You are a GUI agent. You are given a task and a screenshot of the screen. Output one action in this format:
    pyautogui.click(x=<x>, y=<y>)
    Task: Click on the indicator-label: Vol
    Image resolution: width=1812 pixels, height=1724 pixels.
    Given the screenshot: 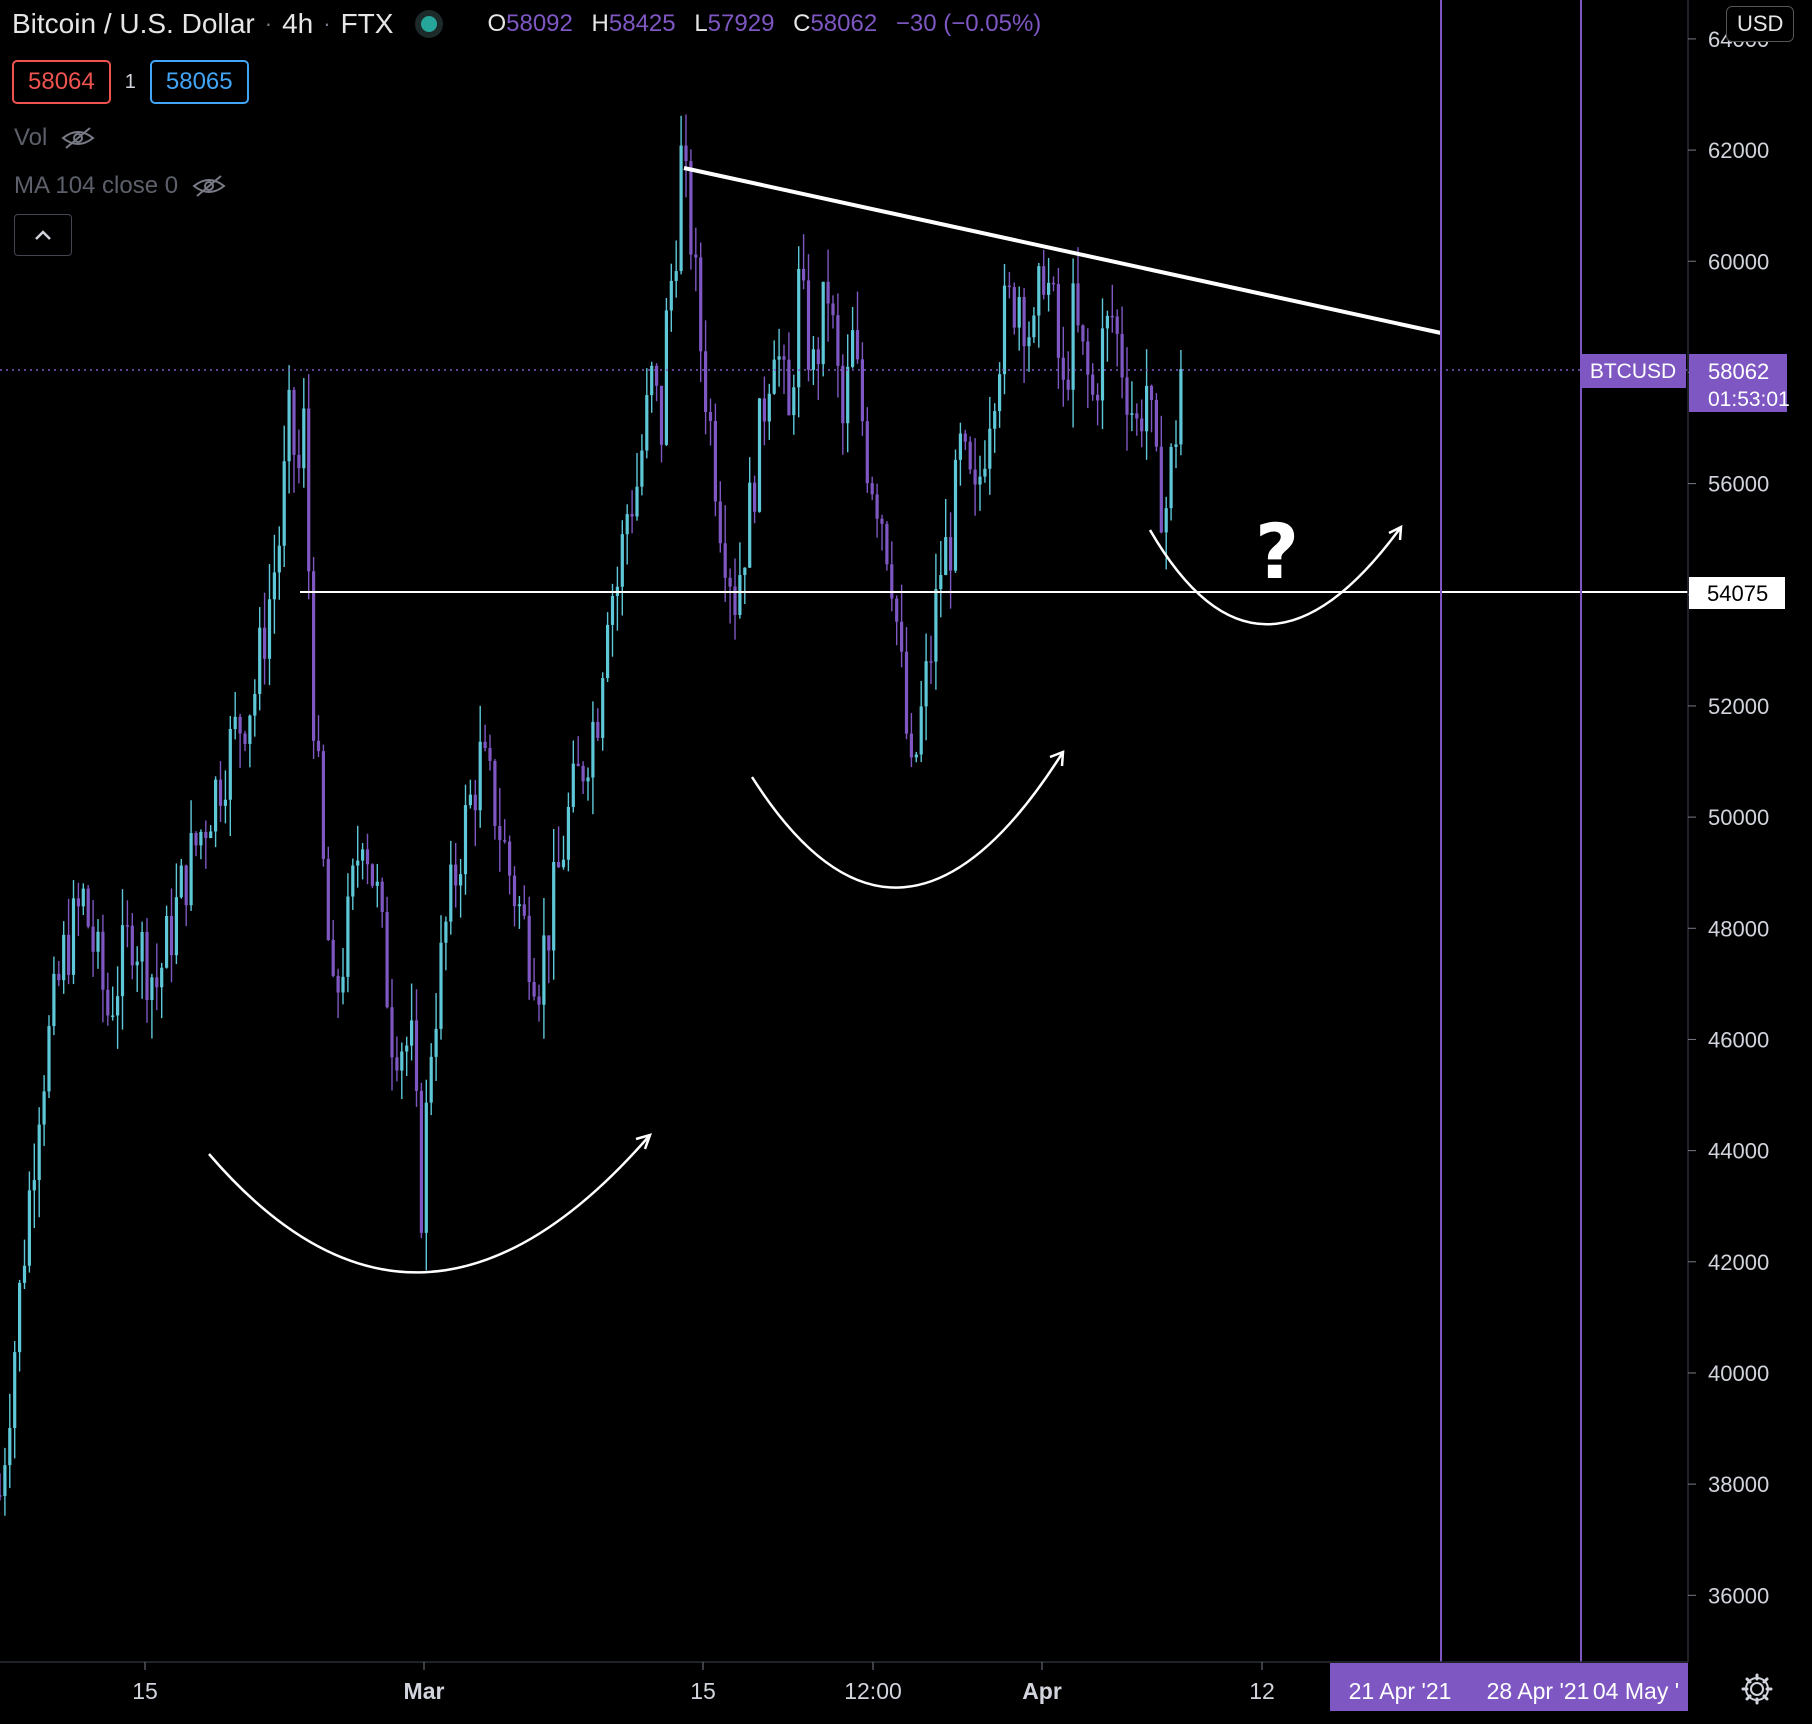 What is the action you would take?
    pyautogui.click(x=31, y=137)
    